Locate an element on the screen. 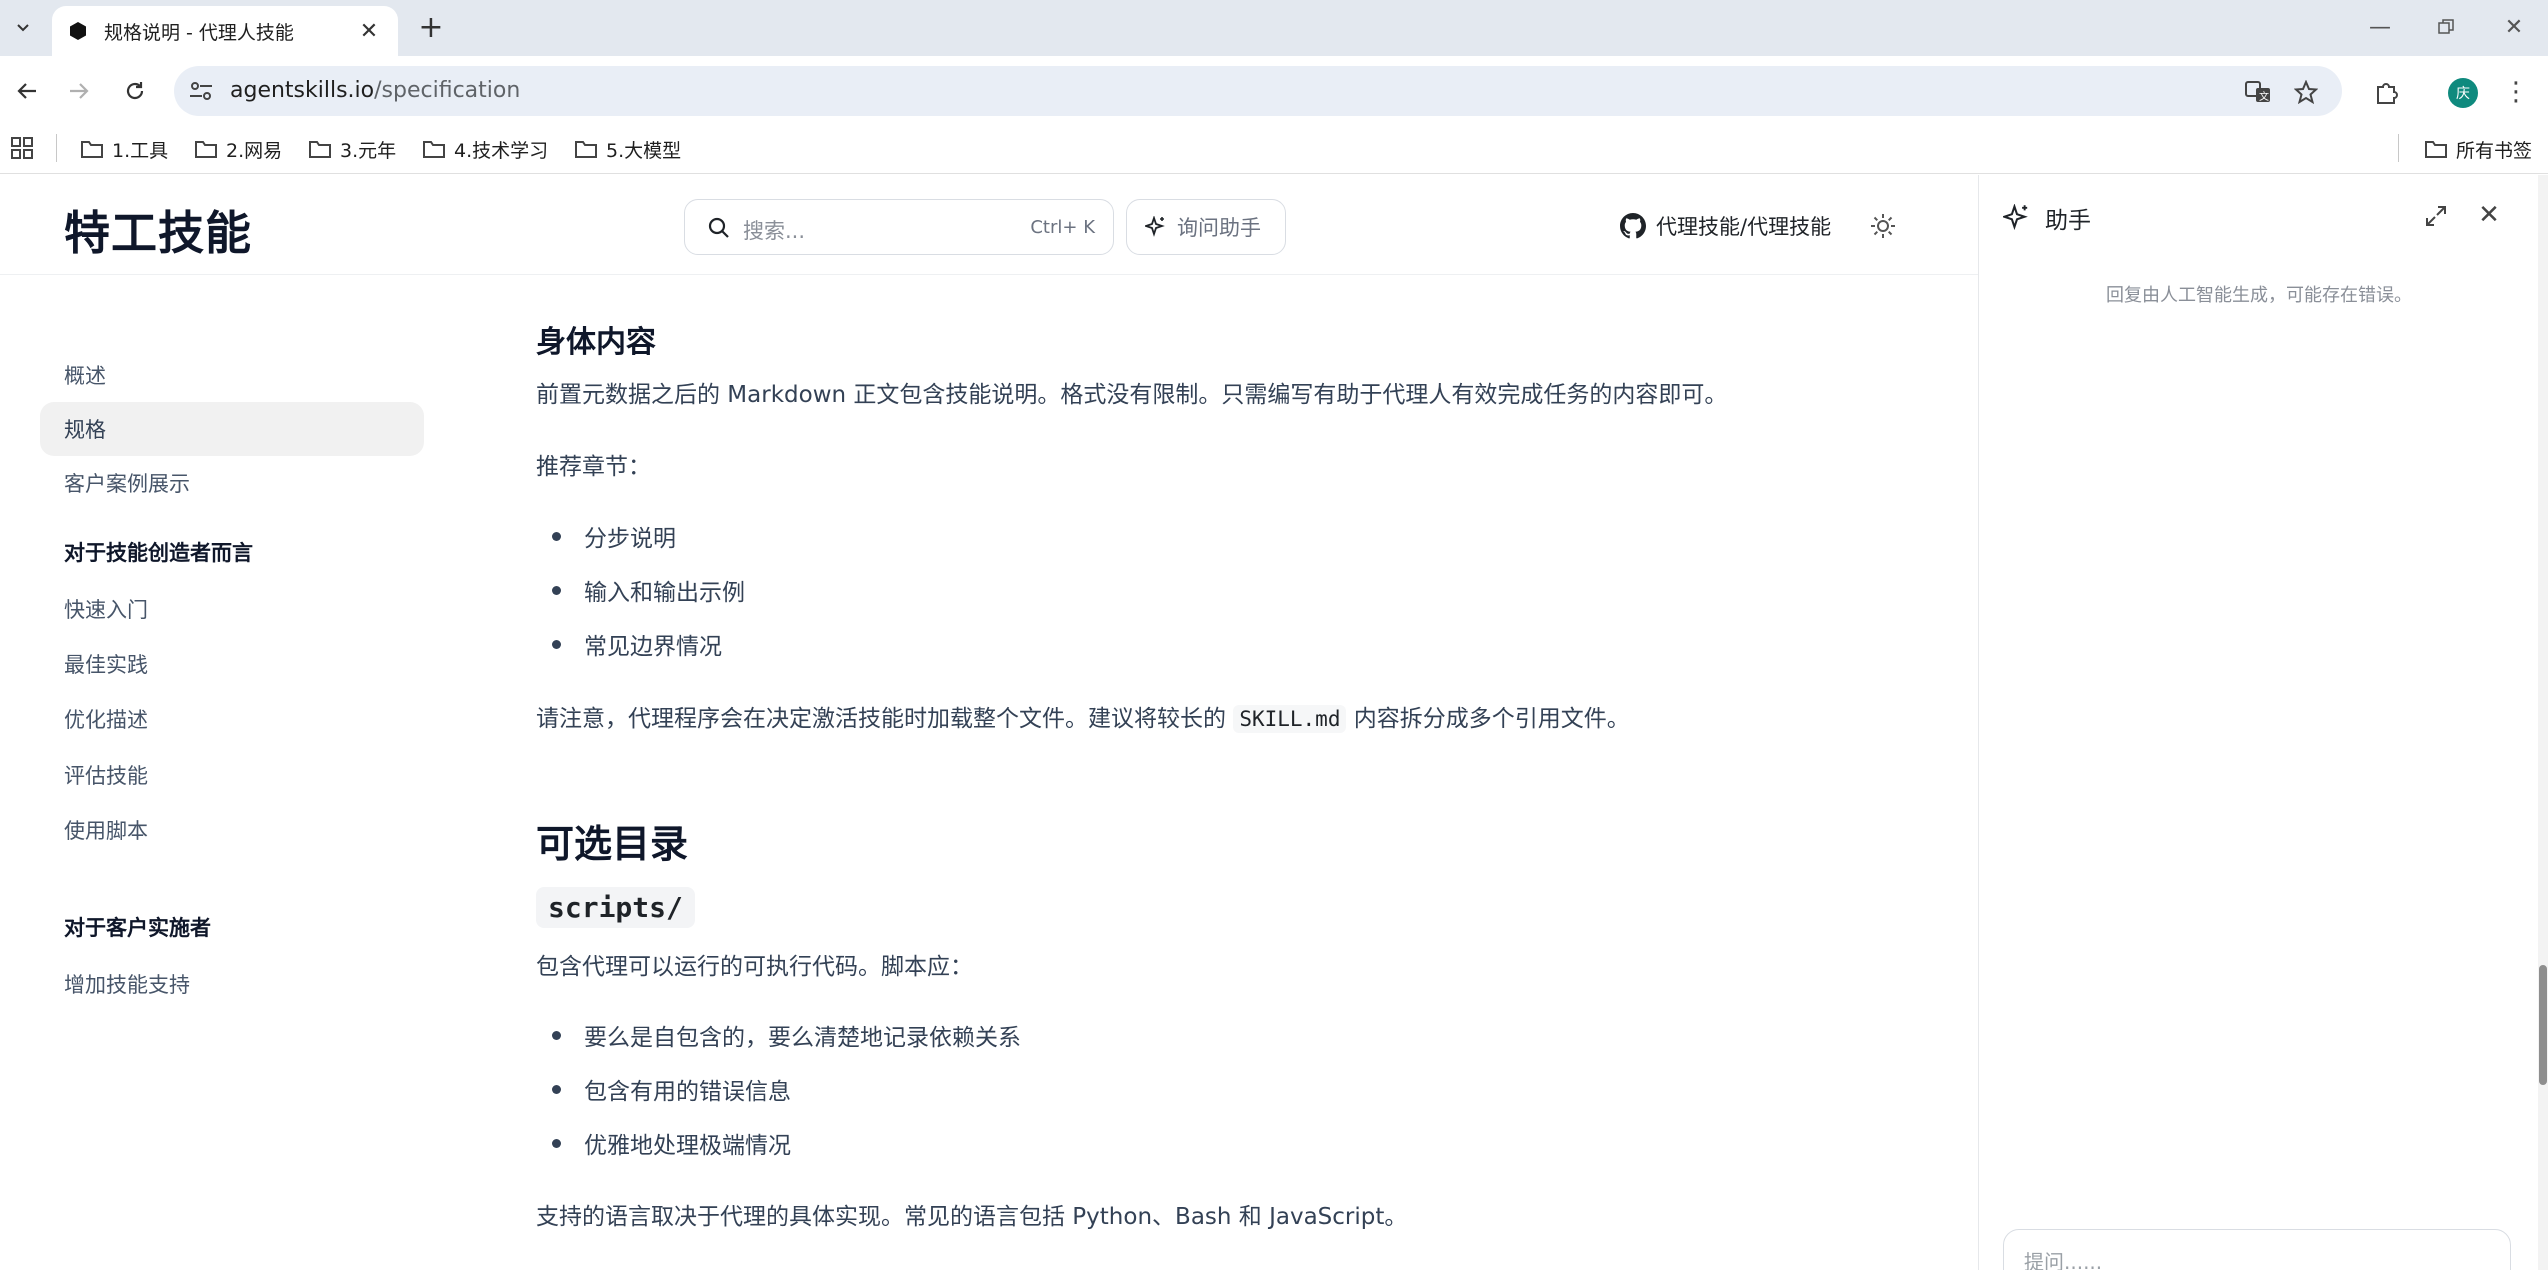 The height and width of the screenshot is (1270, 2548). paragraph-recommended: 推荐章节： is located at coordinates (593, 467).